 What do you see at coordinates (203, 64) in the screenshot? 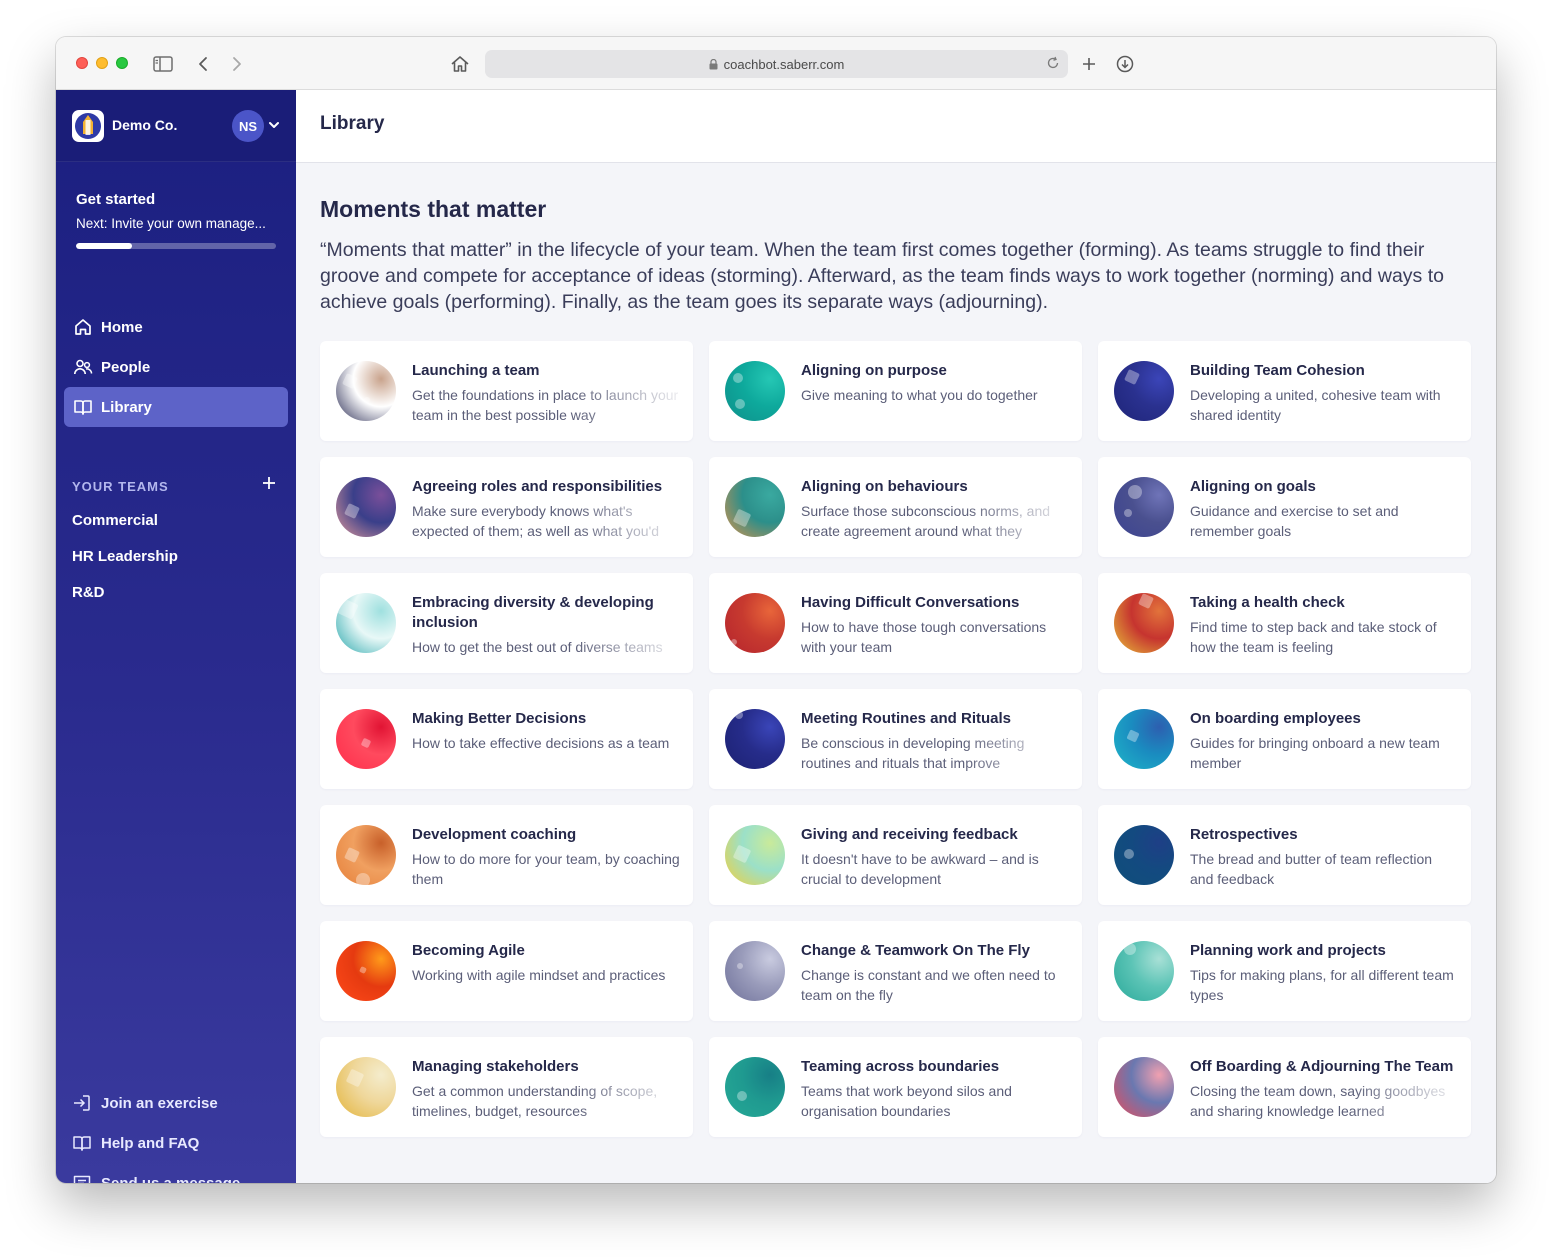
I see `back-icon` at bounding box center [203, 64].